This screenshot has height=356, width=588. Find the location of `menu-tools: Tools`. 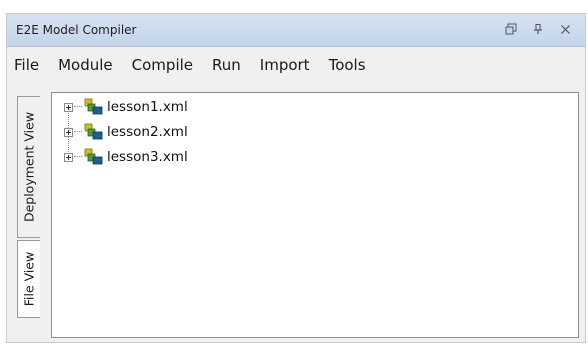

menu-tools: Tools is located at coordinates (347, 65).